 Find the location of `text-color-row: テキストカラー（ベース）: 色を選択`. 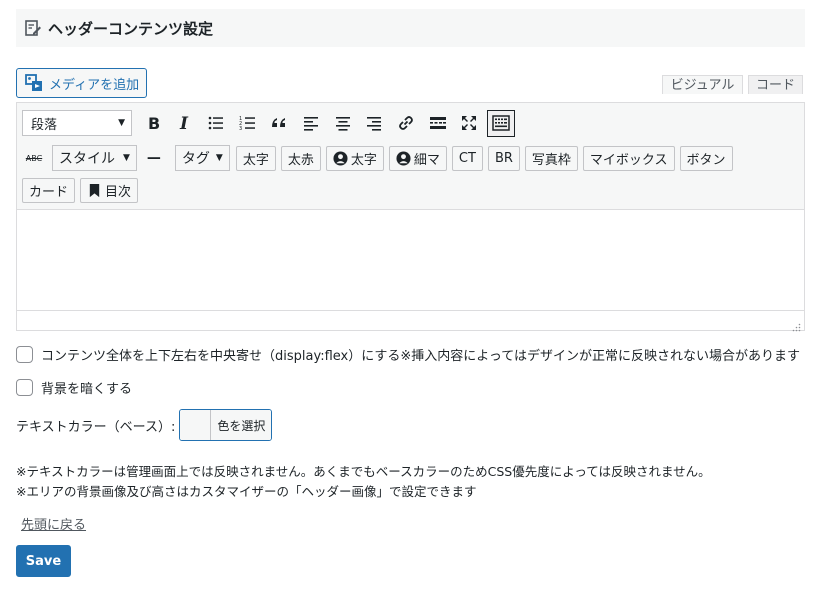

text-color-row: テキストカラー（ベース）: 色を選択 is located at coordinates (144, 425).